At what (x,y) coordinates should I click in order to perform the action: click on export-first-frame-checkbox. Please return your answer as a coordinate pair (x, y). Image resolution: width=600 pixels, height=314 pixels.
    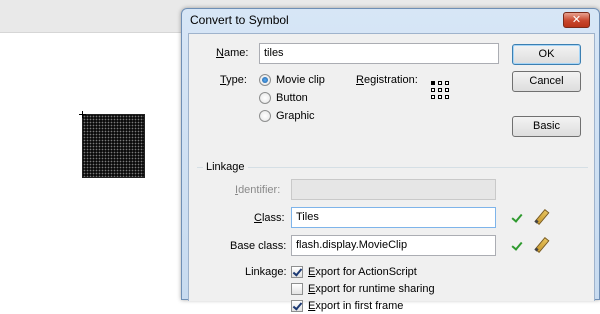
    Looking at the image, I should click on (297, 306).